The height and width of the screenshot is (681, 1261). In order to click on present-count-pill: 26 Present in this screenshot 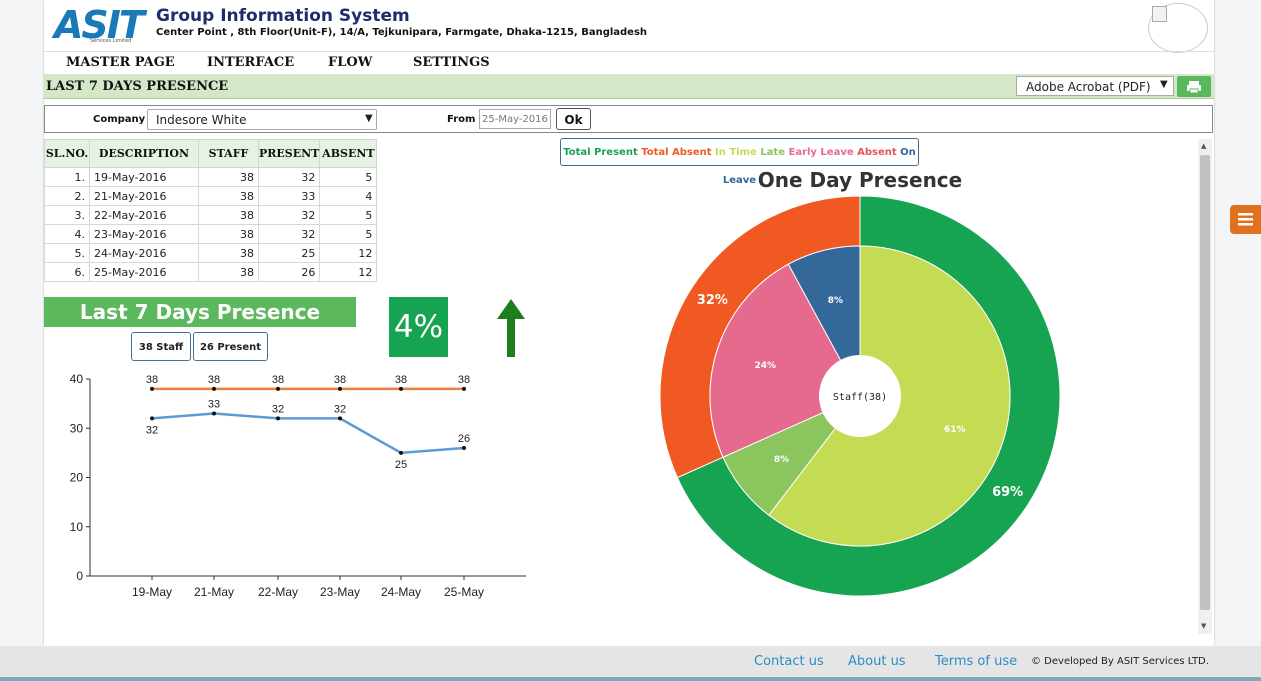, I will do `click(230, 346)`.